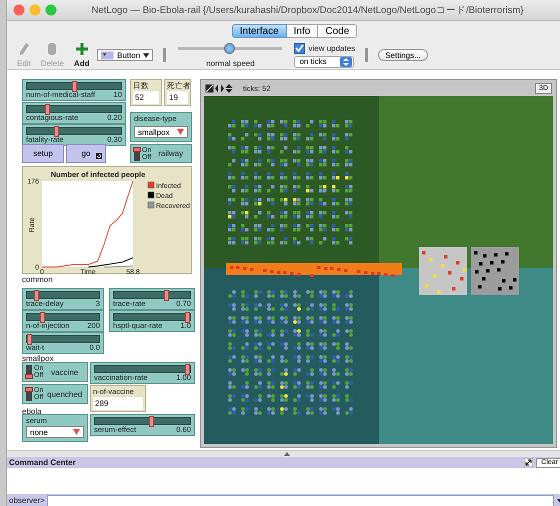 The width and height of the screenshot is (560, 506). What do you see at coordinates (27, 500) in the screenshot?
I see `prompt-label: observer>` at bounding box center [27, 500].